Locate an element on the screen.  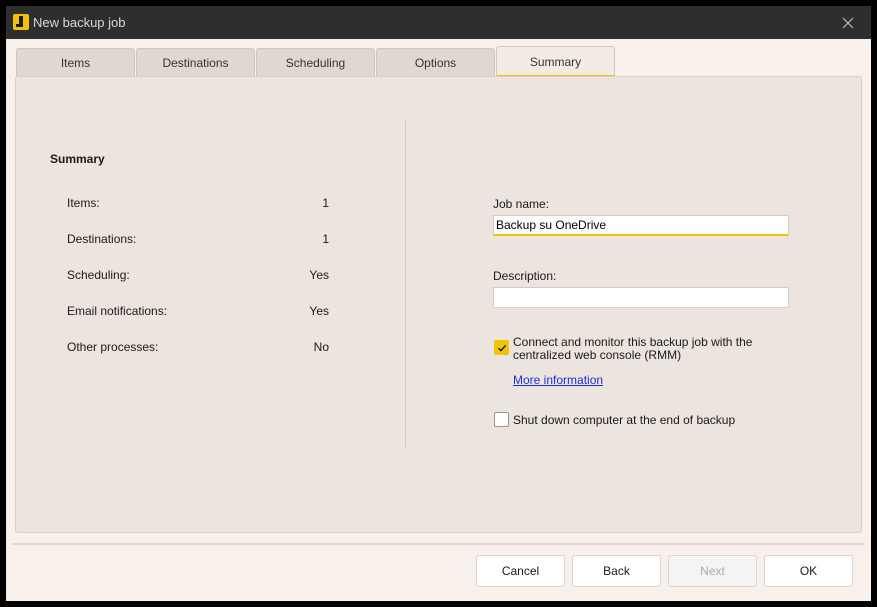
tab-items: Items is located at coordinates (75, 62).